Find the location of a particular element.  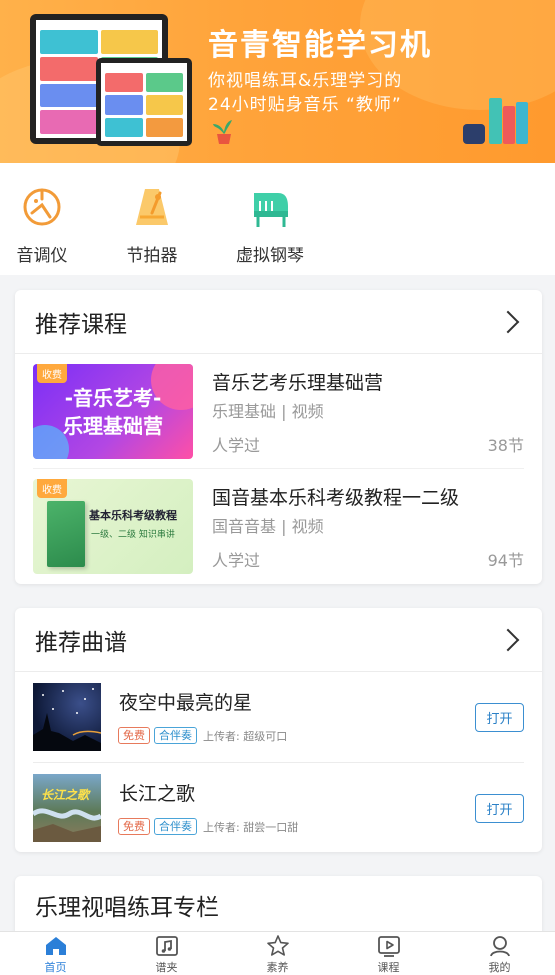

score-item: 夜空中最亮的星 免费 合伴奏 上传者: 超级可口 打开 is located at coordinates (278, 717).